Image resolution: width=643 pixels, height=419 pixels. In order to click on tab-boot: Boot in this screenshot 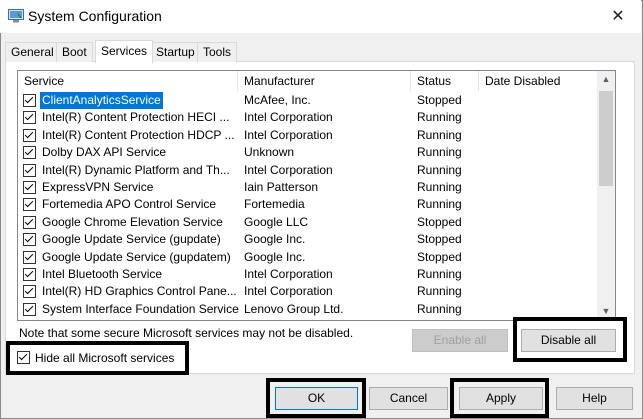, I will do `click(74, 52)`.